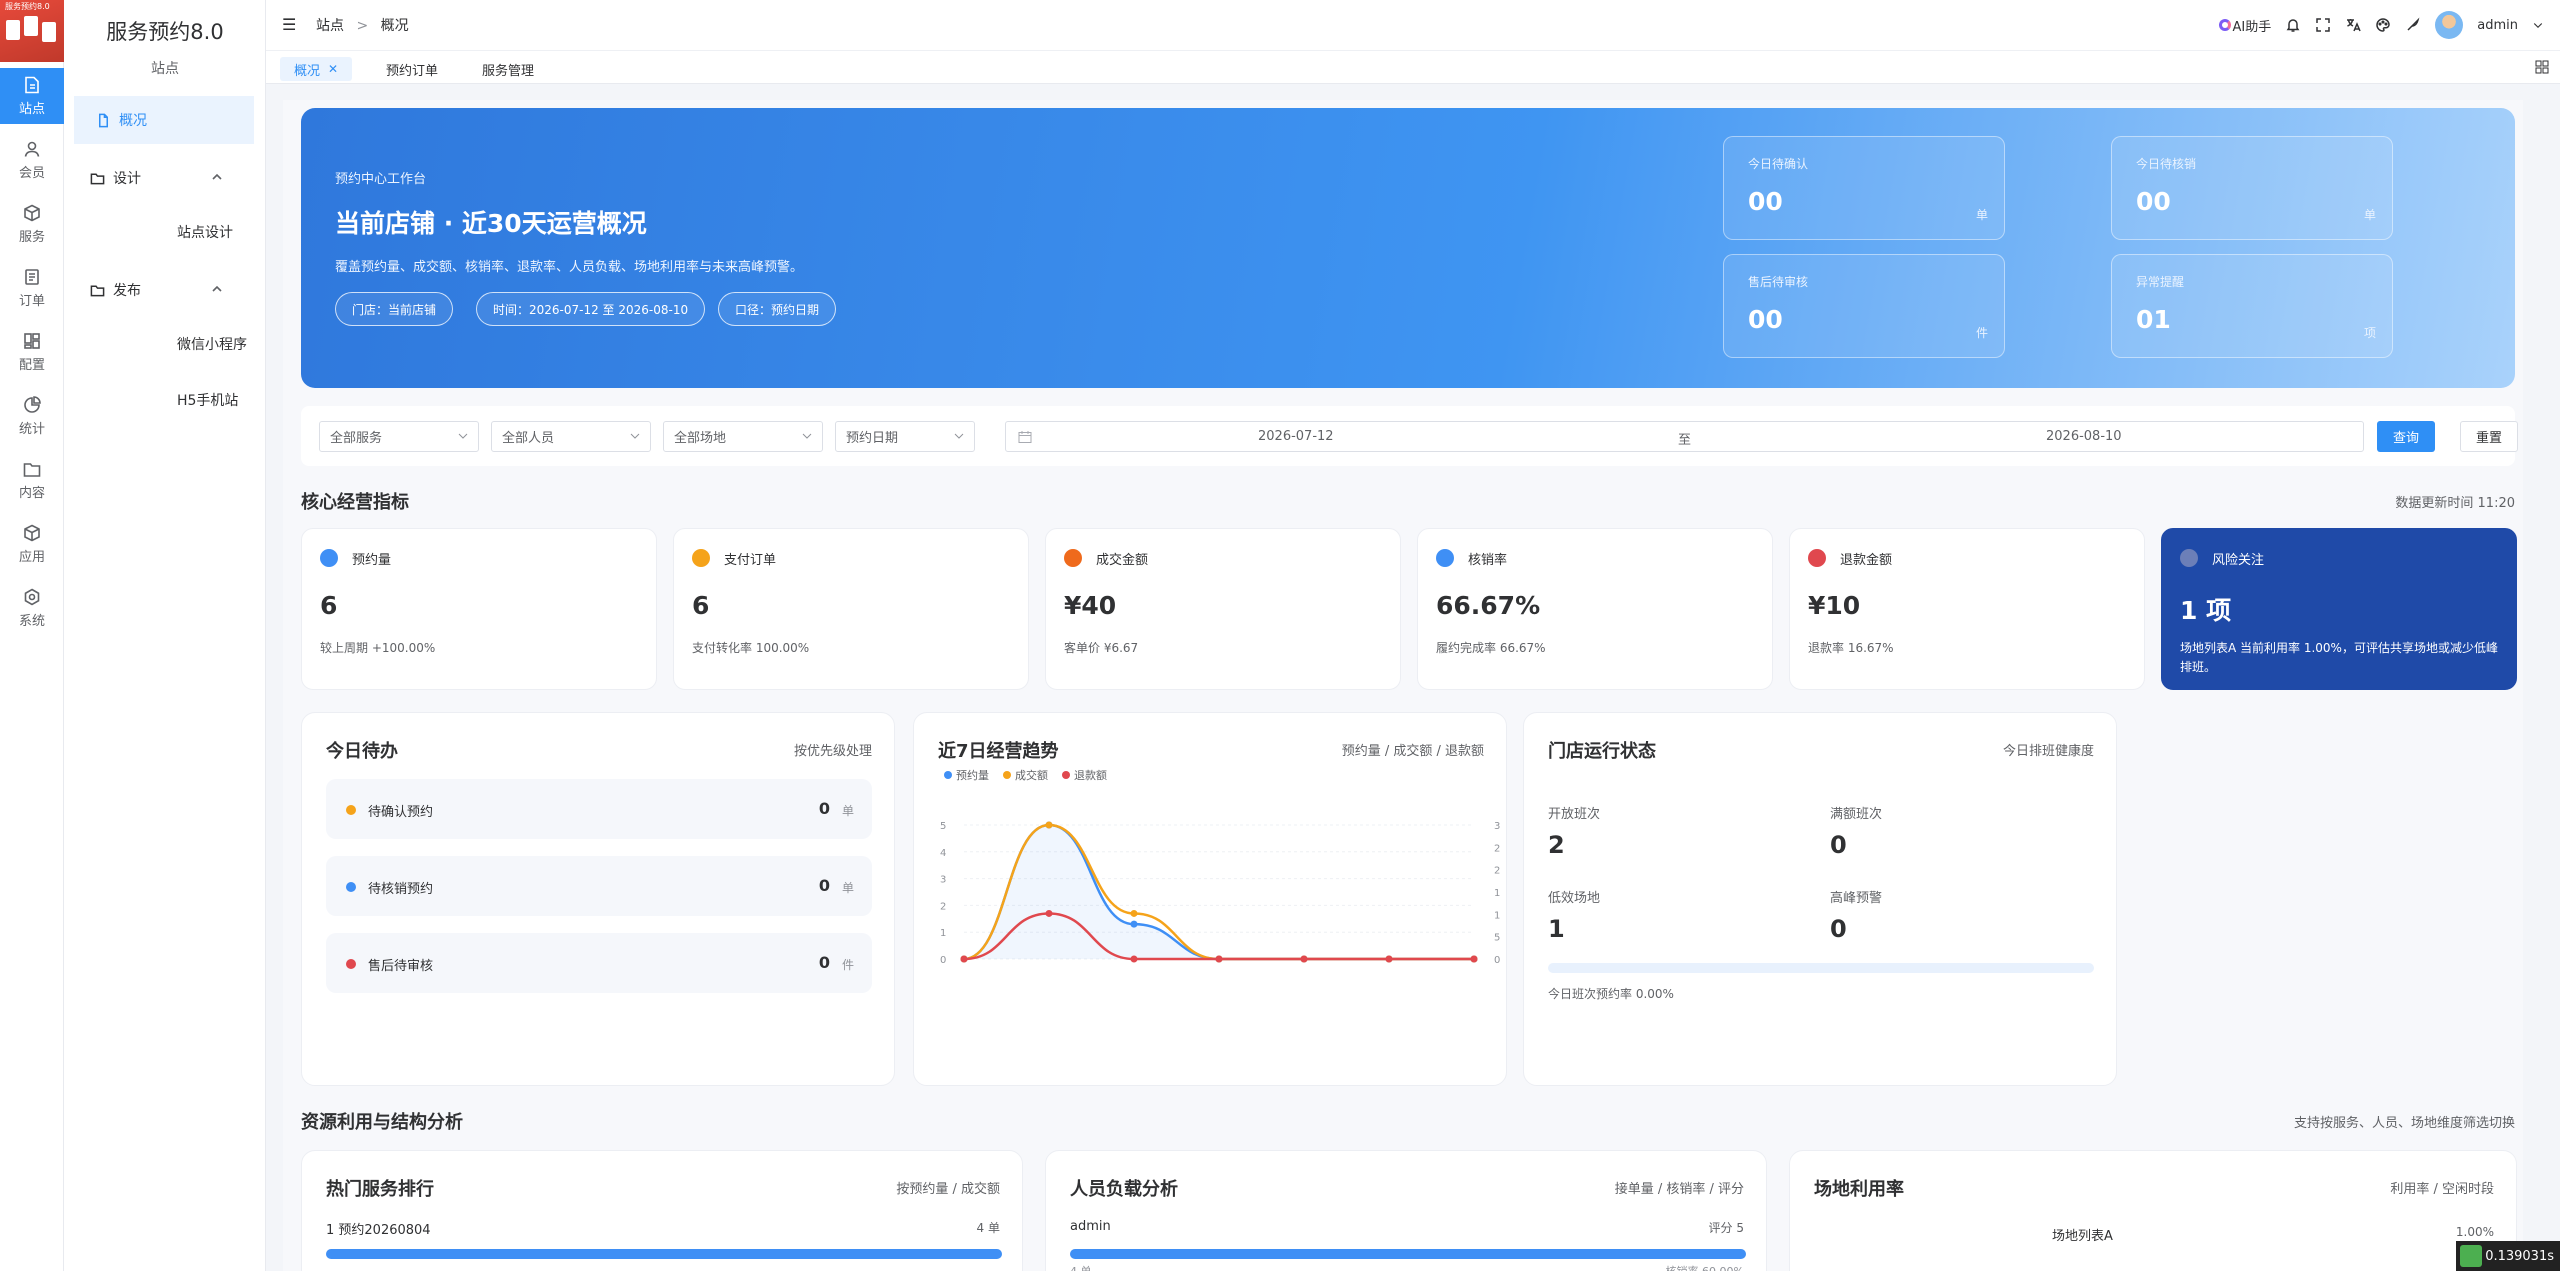  Describe the element at coordinates (599, 963) in the screenshot. I see `todo-item: 售后待审核 0 件` at that location.